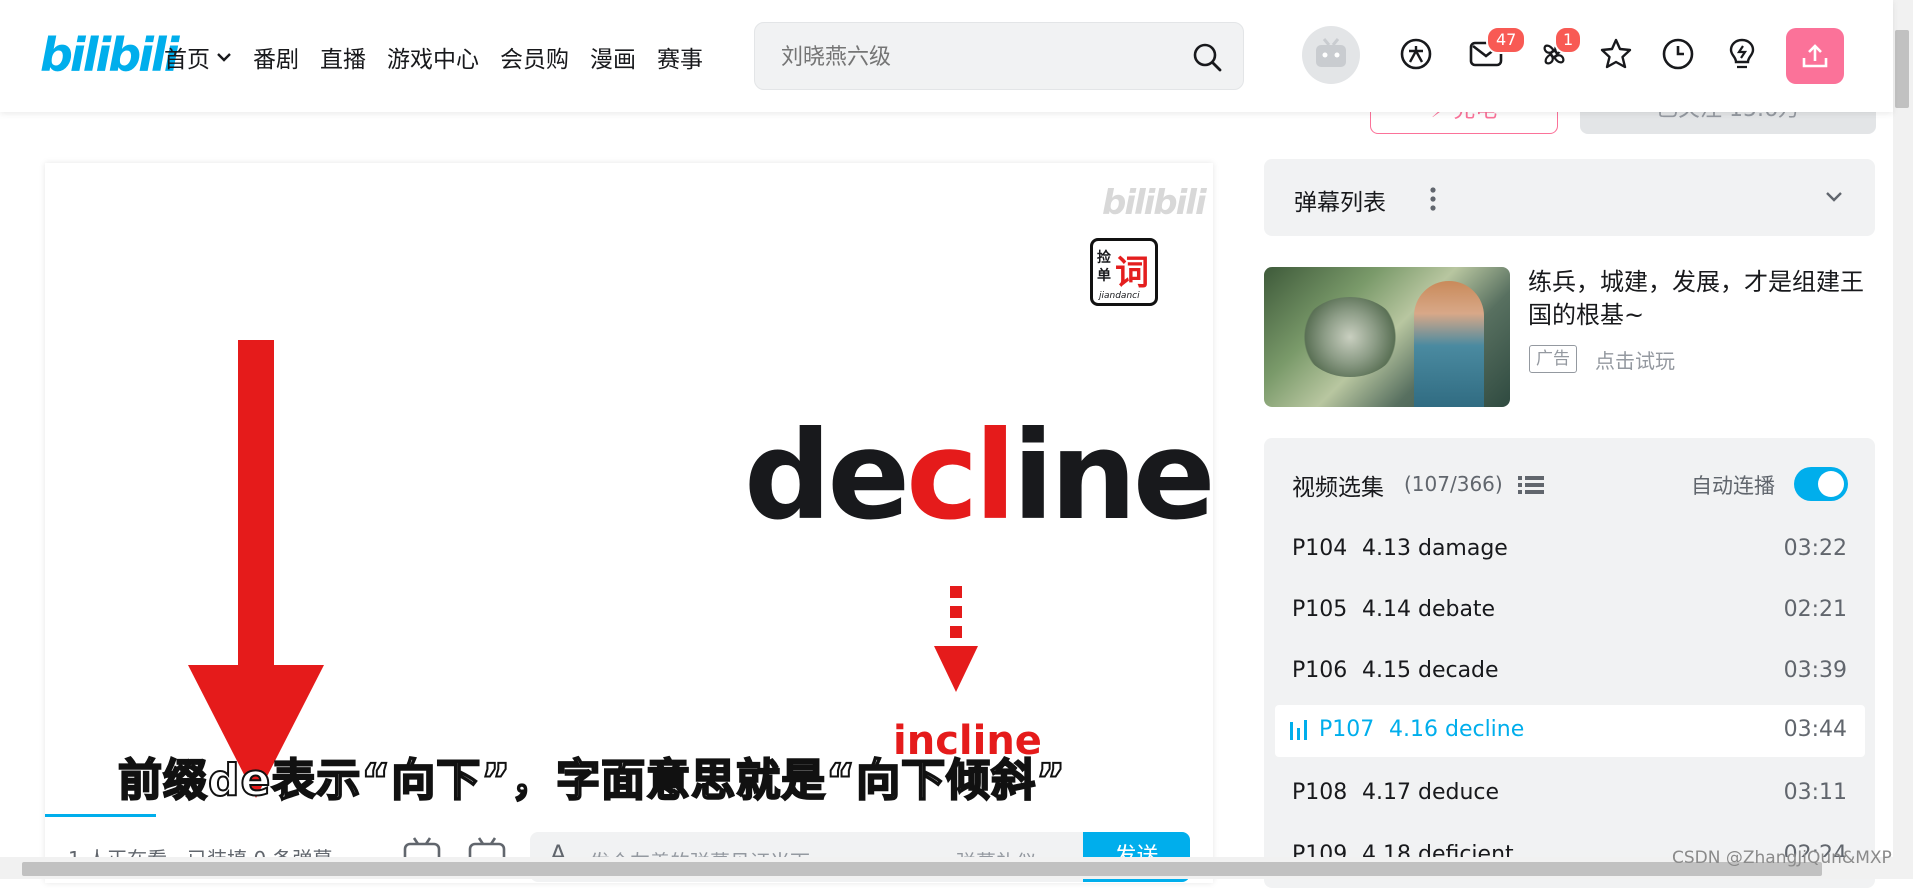 This screenshot has height=888, width=1913. What do you see at coordinates (1331, 52) in the screenshot?
I see `tv-avatar-icon` at bounding box center [1331, 52].